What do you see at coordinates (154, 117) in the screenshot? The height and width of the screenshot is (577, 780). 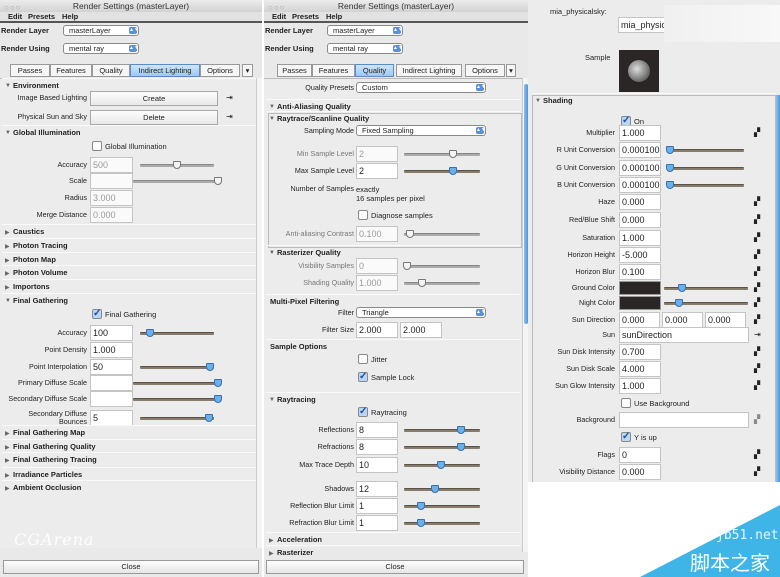 I see `physical-sun-and-sky-delete-button: Delete` at bounding box center [154, 117].